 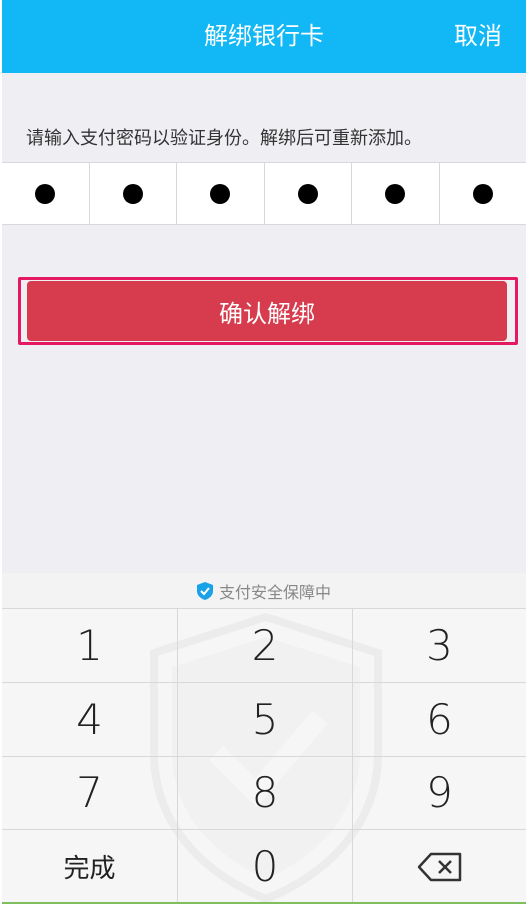 What do you see at coordinates (90, 793) in the screenshot?
I see `key-7: 7` at bounding box center [90, 793].